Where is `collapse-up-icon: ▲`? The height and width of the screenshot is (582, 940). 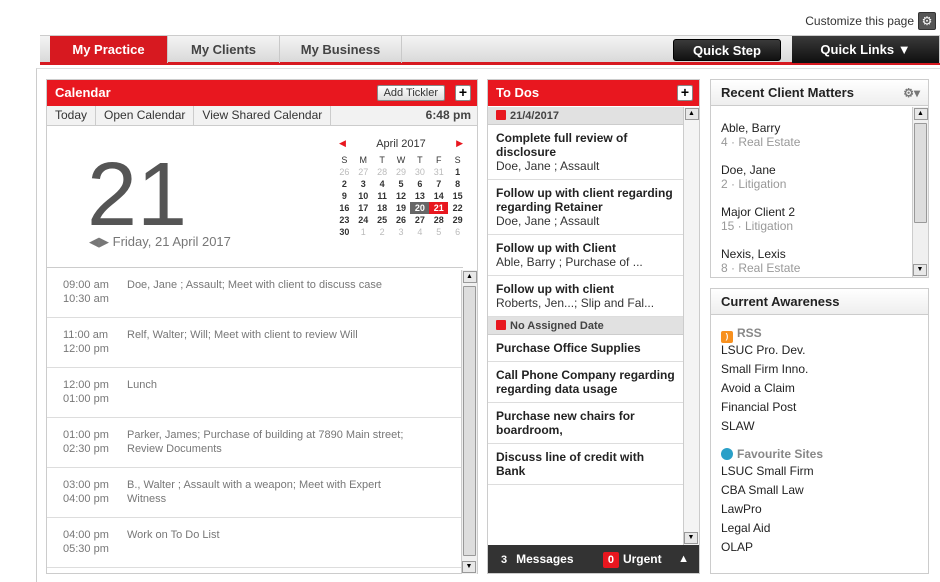 collapse-up-icon: ▲ is located at coordinates (683, 559).